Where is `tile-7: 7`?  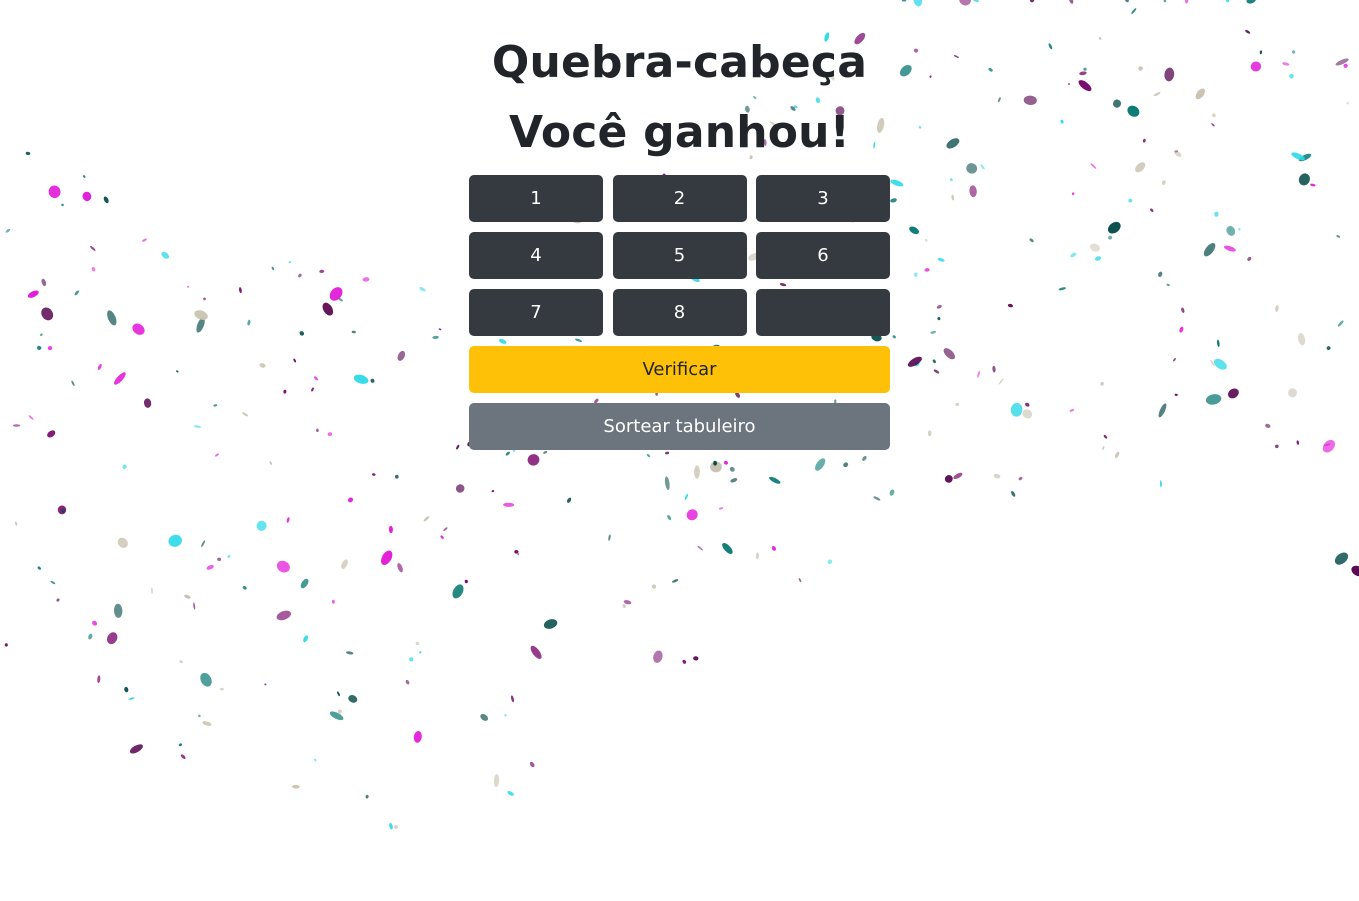
tile-7: 7 is located at coordinates (536, 312).